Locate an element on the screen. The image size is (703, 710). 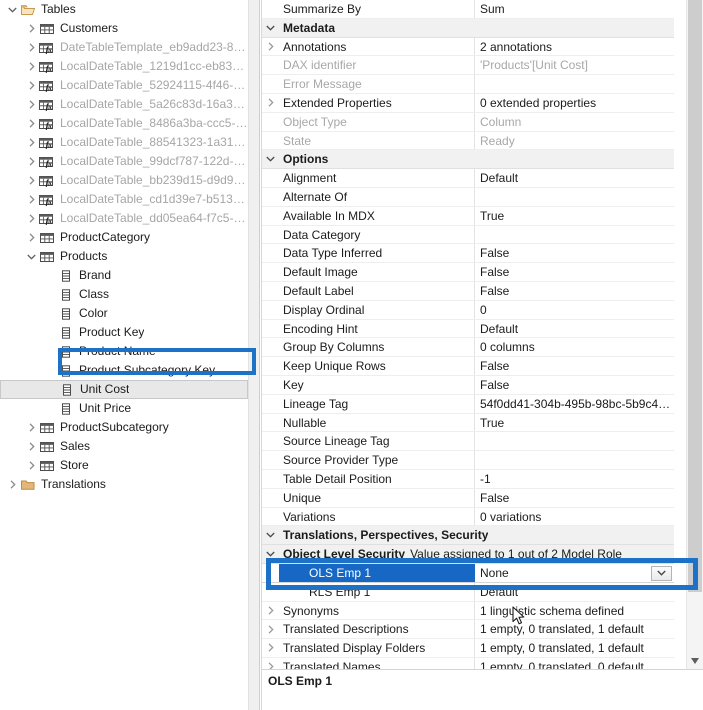
property-value: 1 empty, 0 translated, 0 default is located at coordinates (574, 663).